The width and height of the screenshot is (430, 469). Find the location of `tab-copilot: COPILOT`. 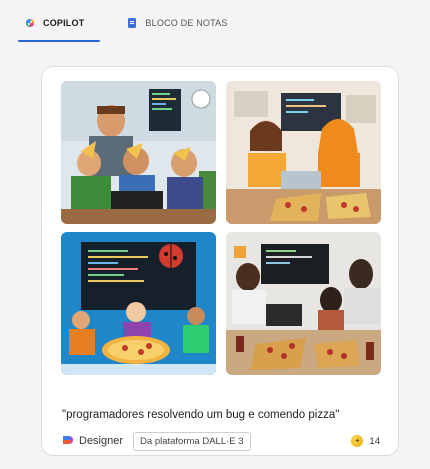

tab-copilot: COPILOT is located at coordinates (59, 23).